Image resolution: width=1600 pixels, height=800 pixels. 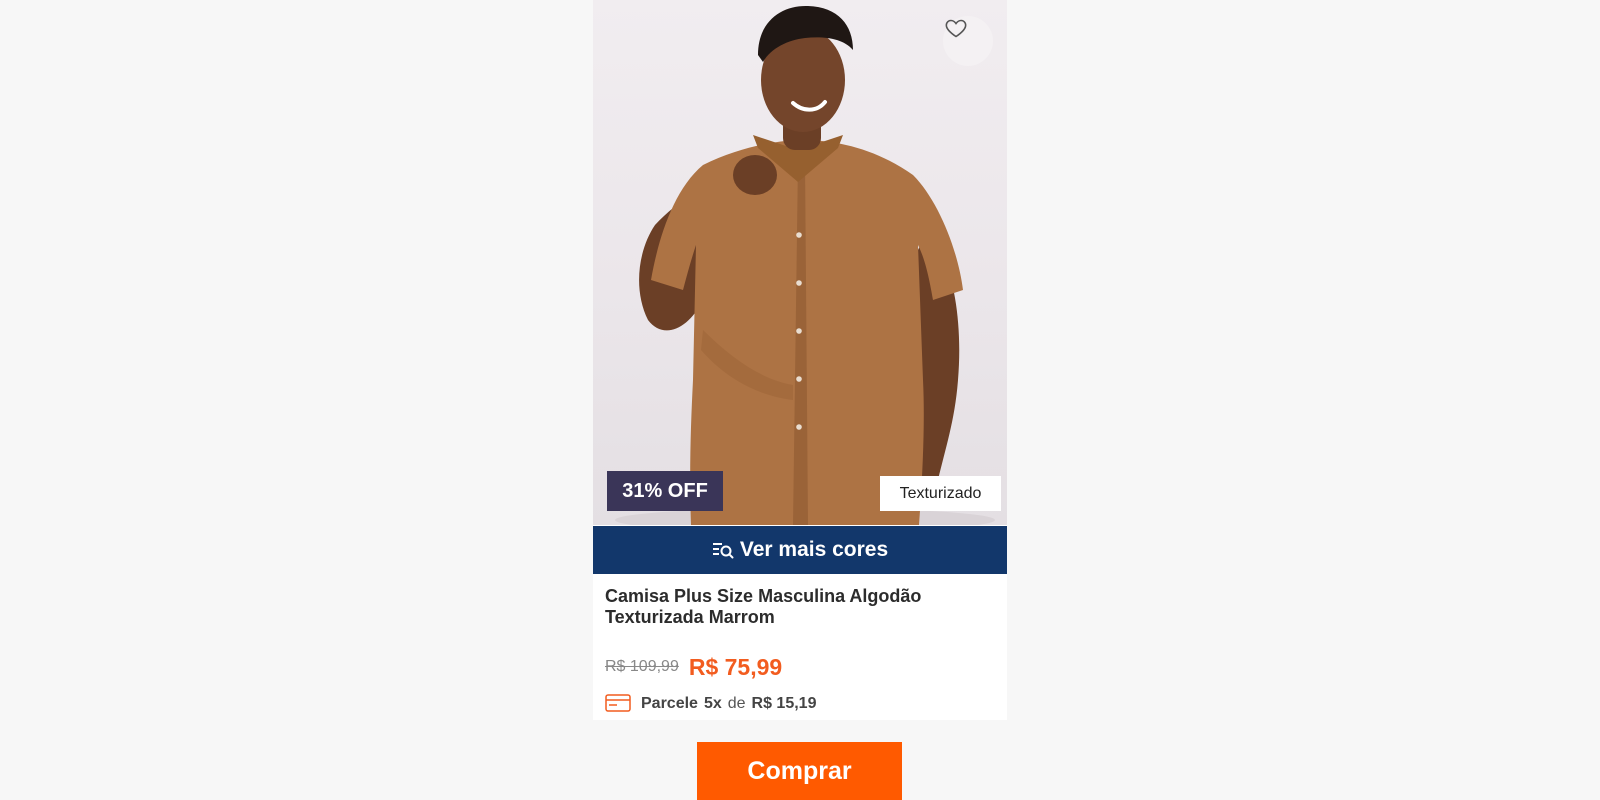 What do you see at coordinates (642, 666) in the screenshot?
I see `old-price: R$ 109,99` at bounding box center [642, 666].